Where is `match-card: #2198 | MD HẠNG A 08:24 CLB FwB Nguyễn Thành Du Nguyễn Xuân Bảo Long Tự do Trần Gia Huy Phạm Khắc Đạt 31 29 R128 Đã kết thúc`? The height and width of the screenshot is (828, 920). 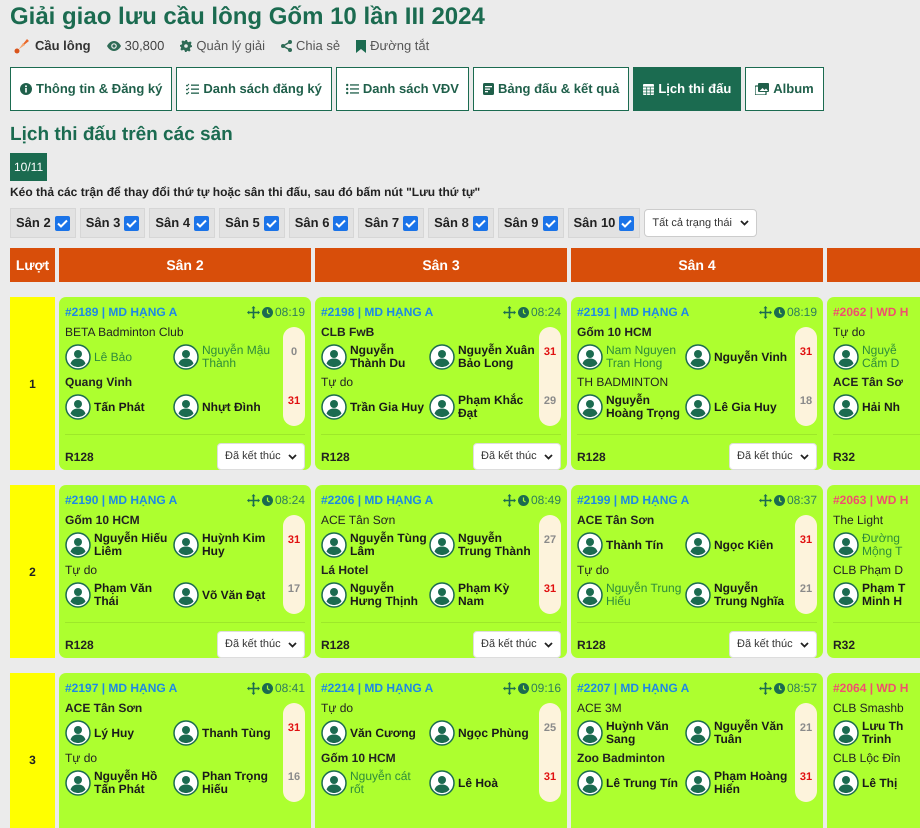
match-card: #2198 | MD HẠNG A 08:24 CLB FwB Nguyễn Thành Du Nguyễn Xuân Bảo Long Tự do Trần Gia Huy Phạm Khắc Đạt 31 29 R128 Đã kết thúc is located at coordinates (441, 383).